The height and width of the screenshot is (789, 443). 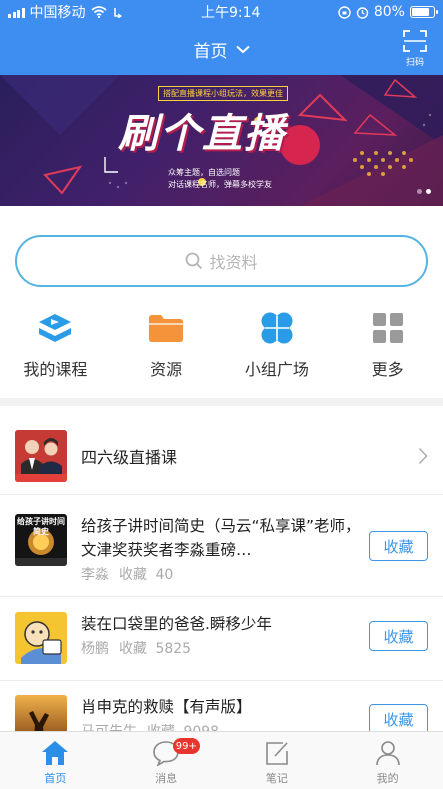 What do you see at coordinates (423, 12) in the screenshot?
I see `battery-icon` at bounding box center [423, 12].